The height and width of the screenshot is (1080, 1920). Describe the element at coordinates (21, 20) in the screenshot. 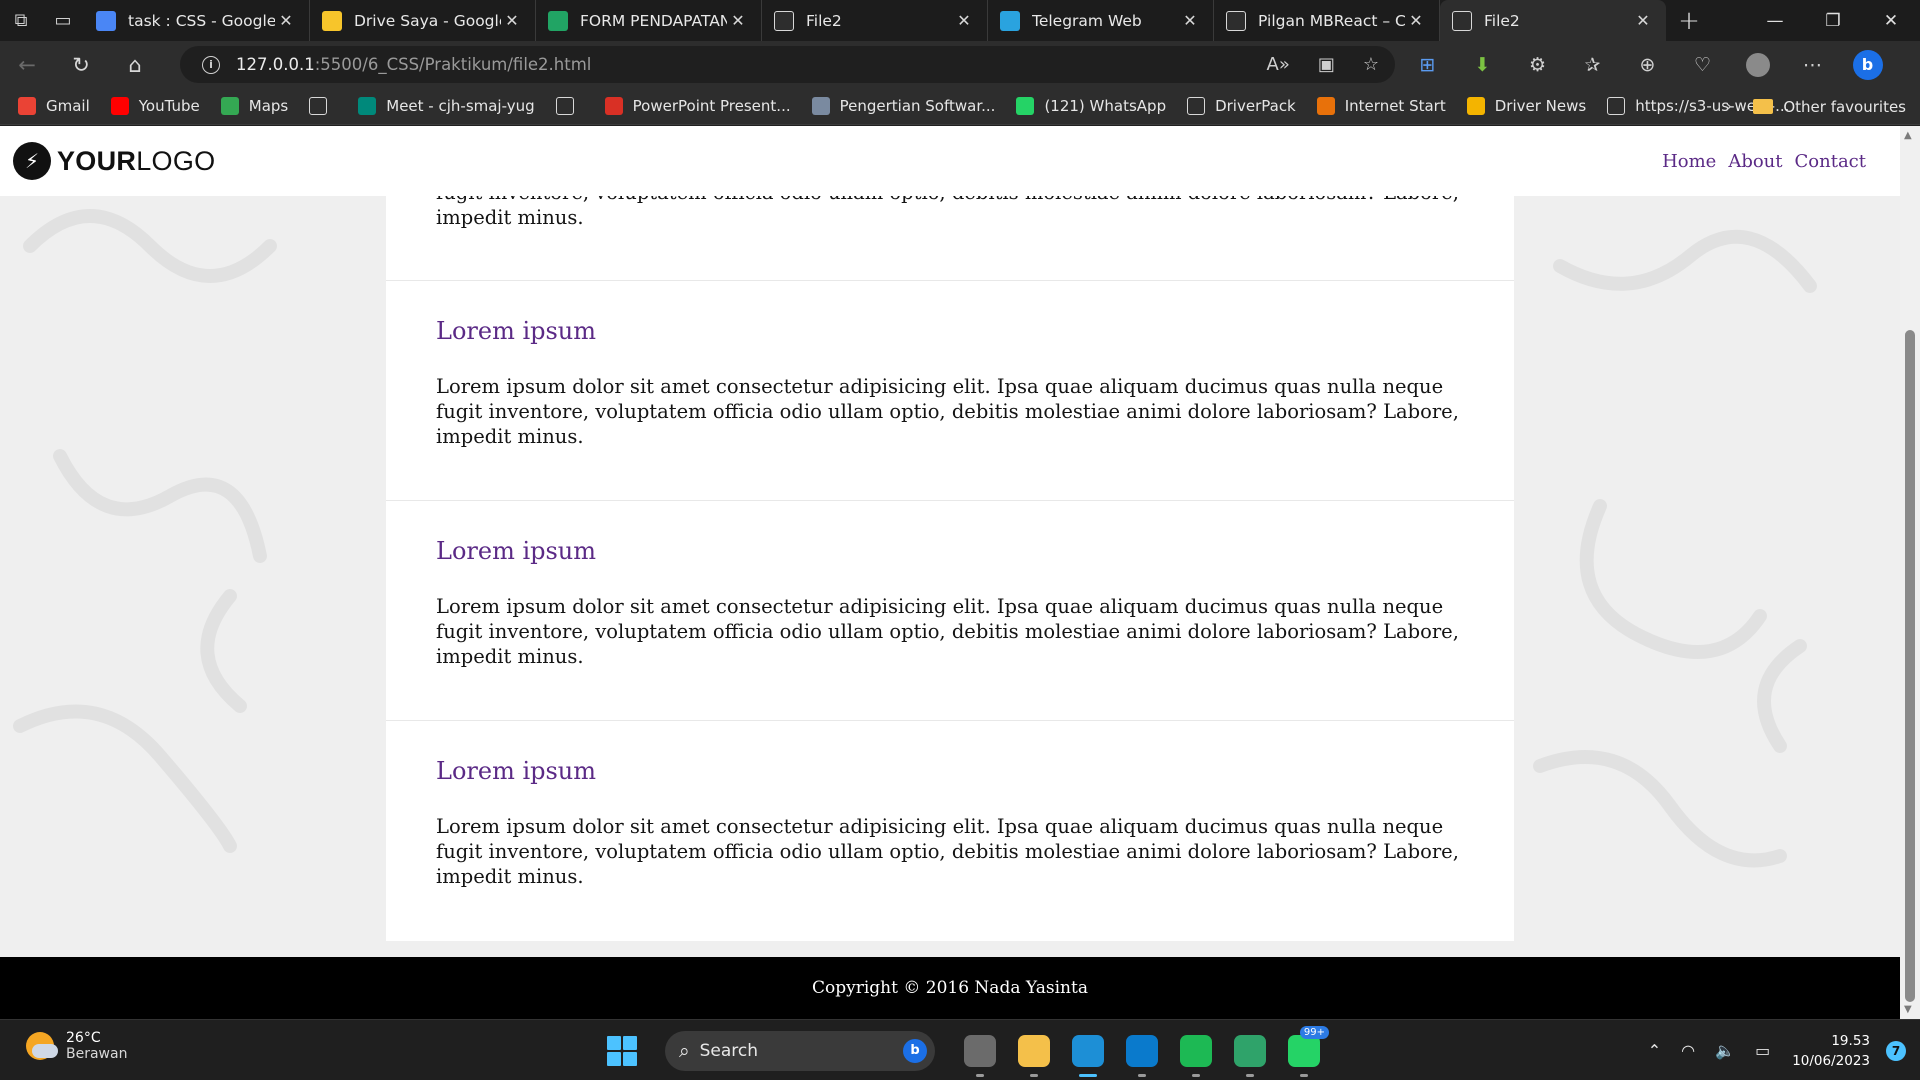

I see `workspaces-icon: ⧉` at that location.